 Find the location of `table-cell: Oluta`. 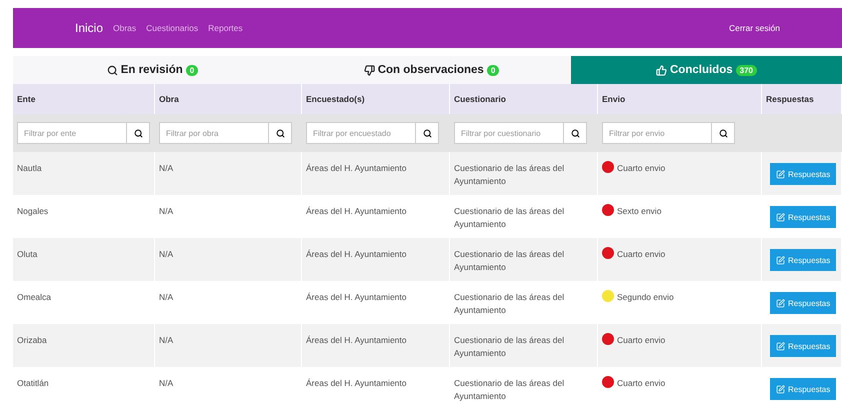

table-cell: Oluta is located at coordinates (84, 259).